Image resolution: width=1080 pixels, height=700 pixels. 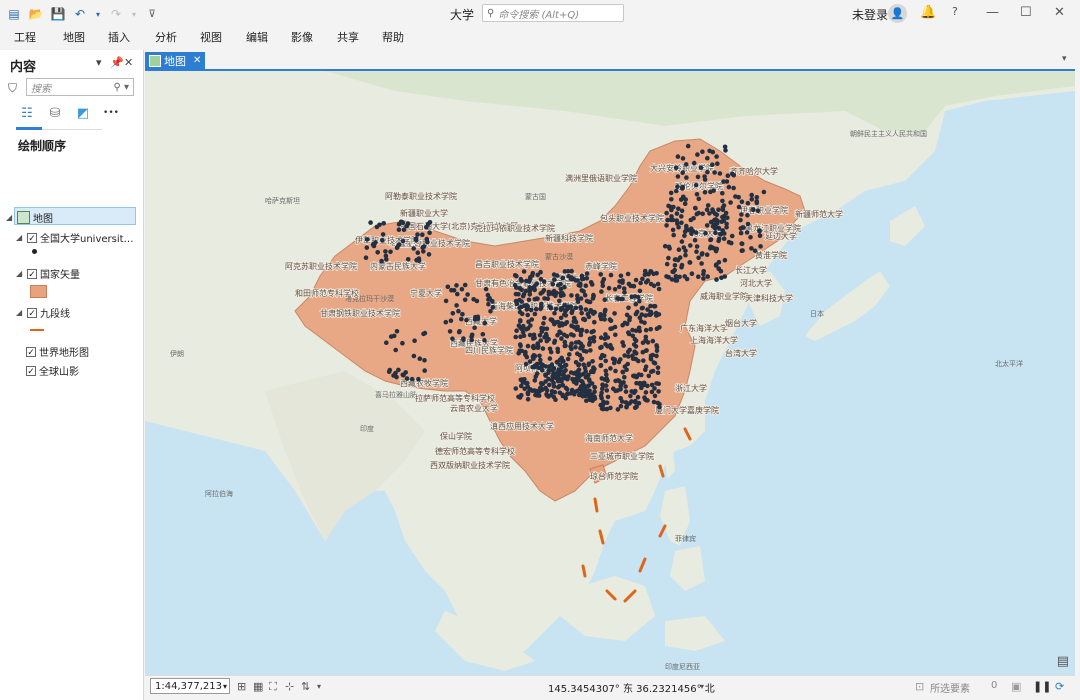 What do you see at coordinates (1042, 686) in the screenshot?
I see `pause-drawing-icon: ❚❚` at bounding box center [1042, 686].